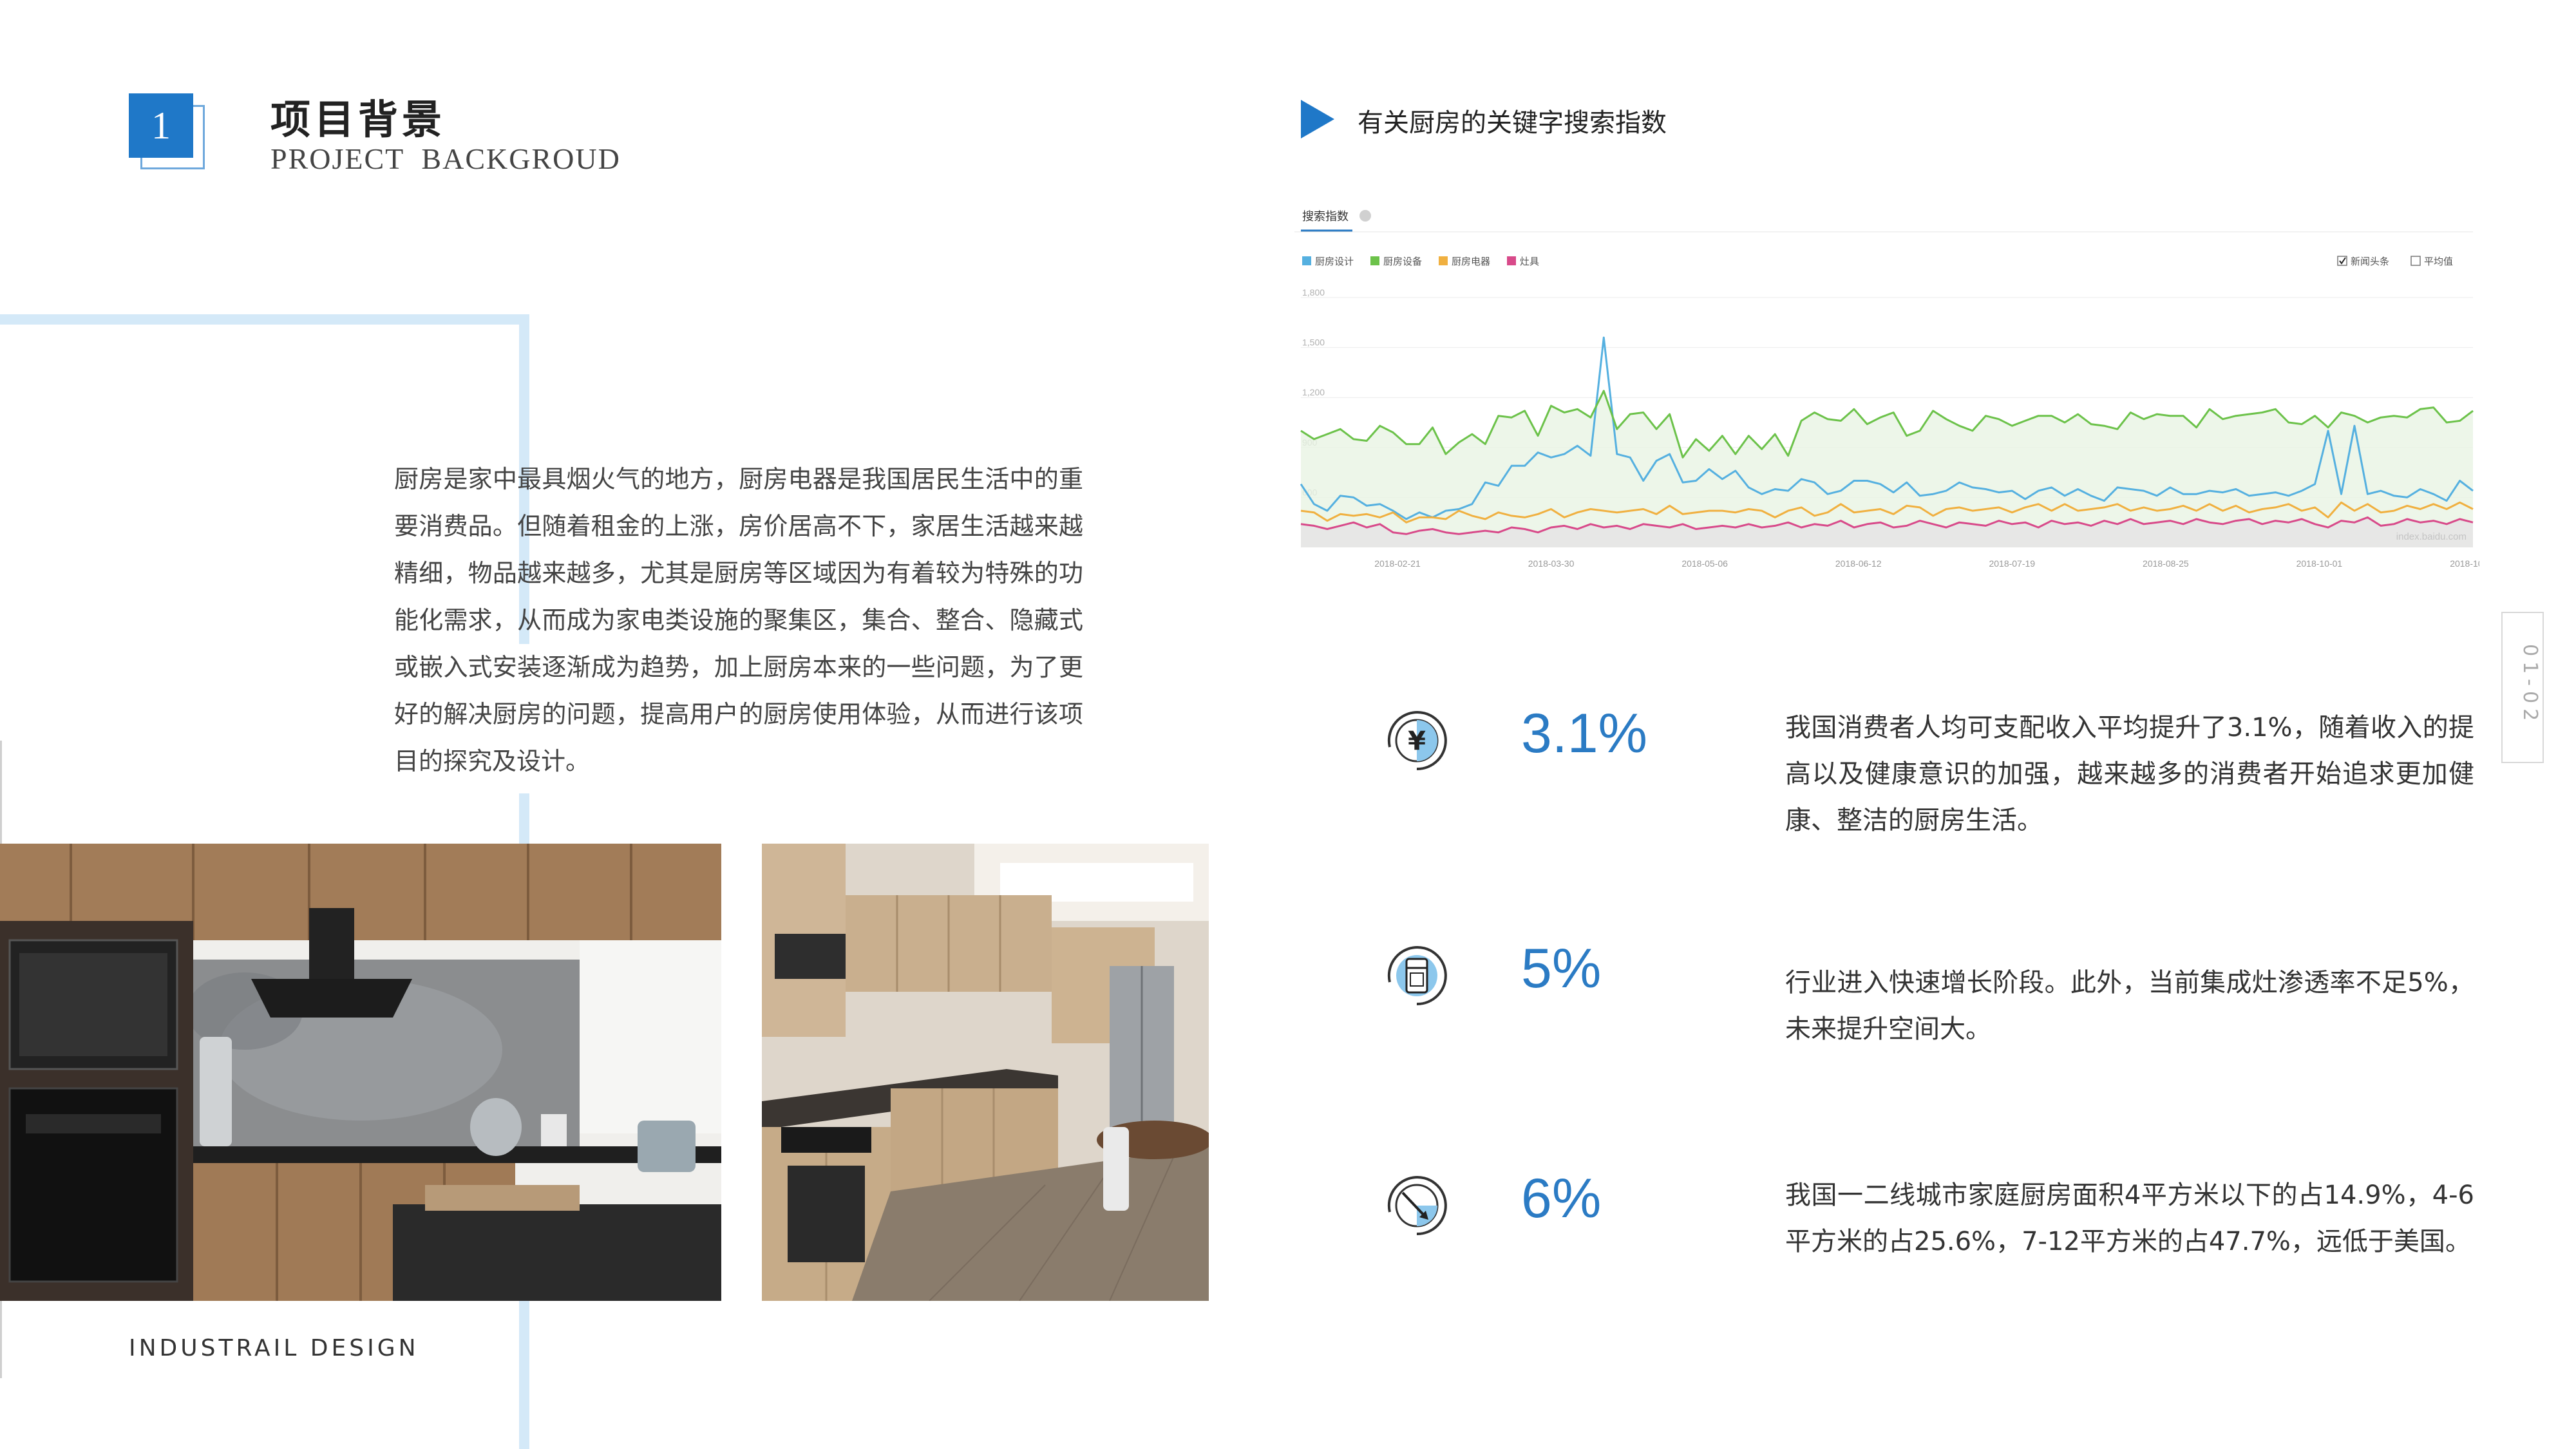 This screenshot has width=2576, height=1449. I want to click on play-triangle-icon, so click(1318, 119).